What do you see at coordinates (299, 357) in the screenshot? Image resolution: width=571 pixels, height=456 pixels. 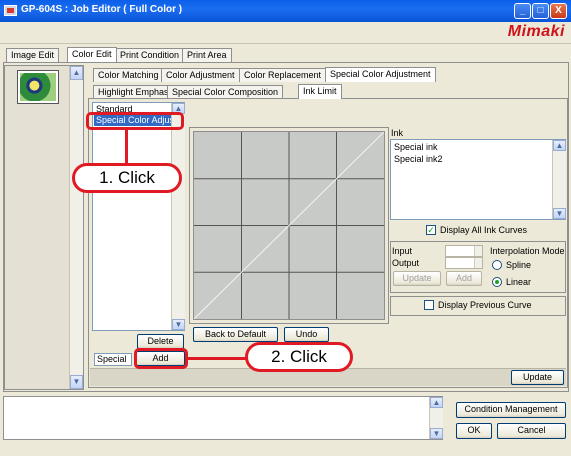 I see `callout-2-click: 2. Click` at bounding box center [299, 357].